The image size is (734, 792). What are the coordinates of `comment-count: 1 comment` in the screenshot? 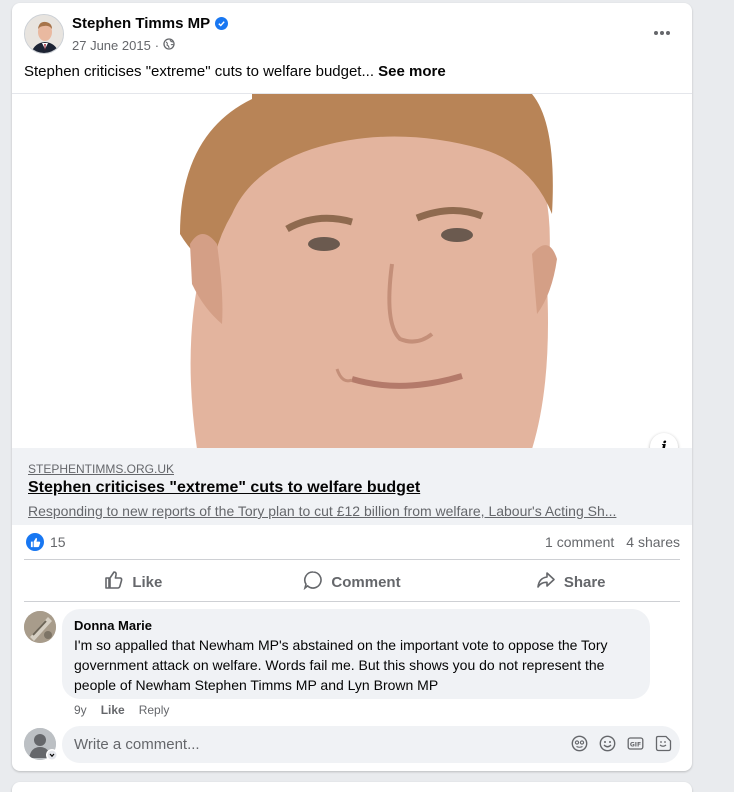 It's located at (579, 542).